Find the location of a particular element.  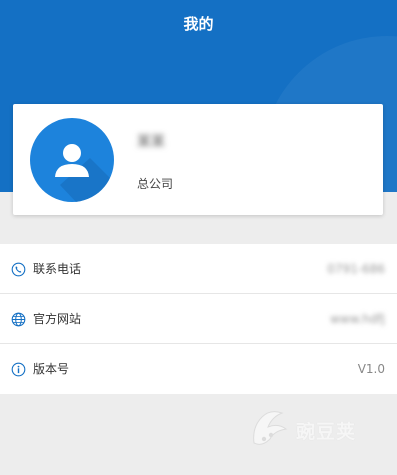

watermark-text: 豌豆荚 is located at coordinates (326, 432).